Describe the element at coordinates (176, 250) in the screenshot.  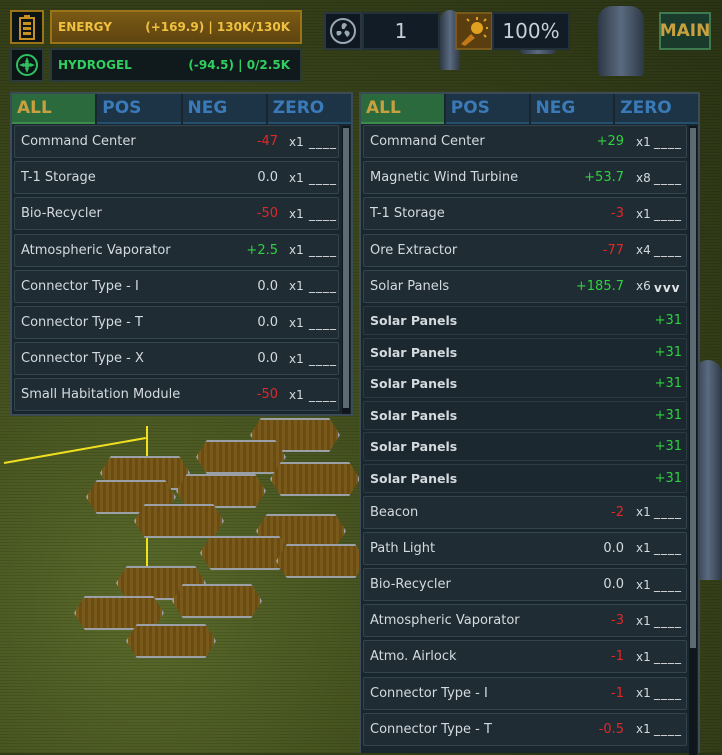
I see `list-item: Atmospheric Vaporator +2.5 x1 ____` at that location.